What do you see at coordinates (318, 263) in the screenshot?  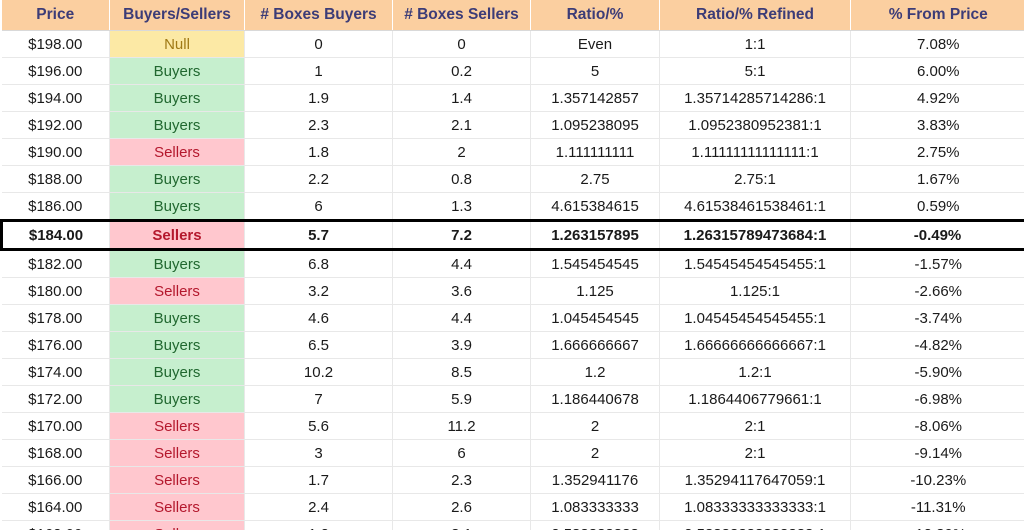 I see `cell-boxes-buyers: 6.8` at bounding box center [318, 263].